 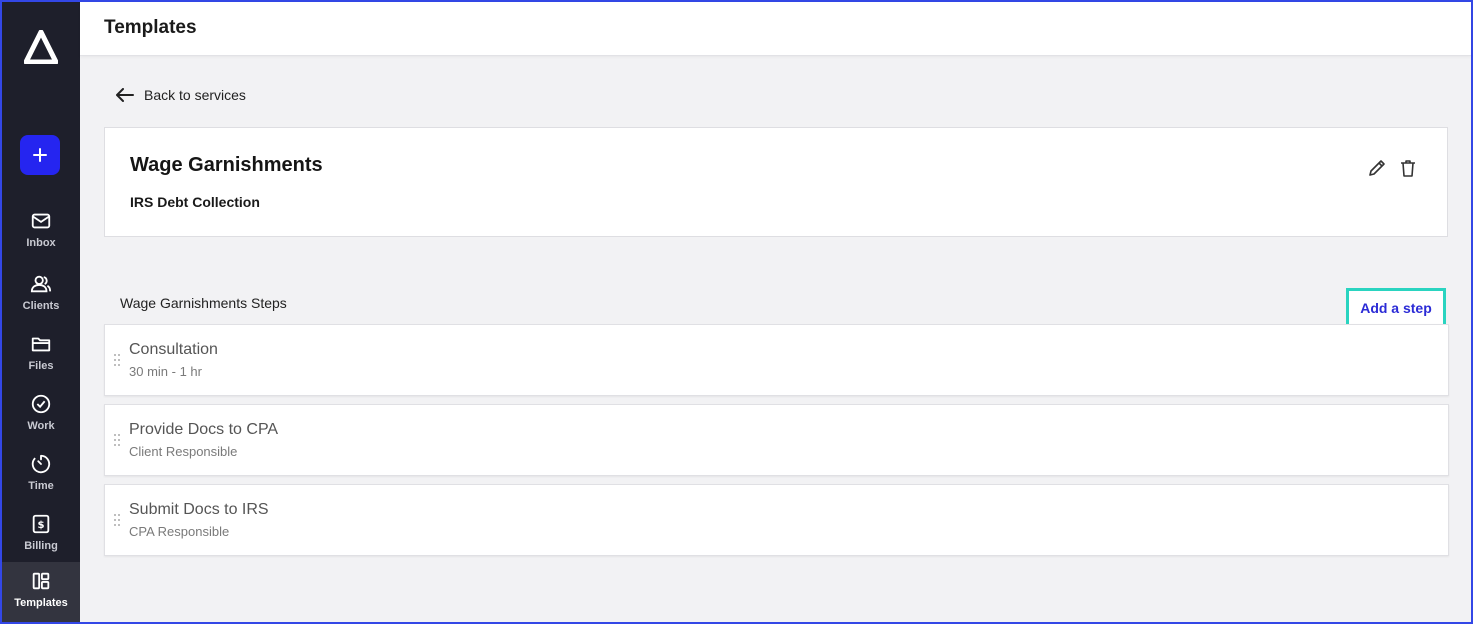 I want to click on nav-item-work: Work, so click(x=41, y=415).